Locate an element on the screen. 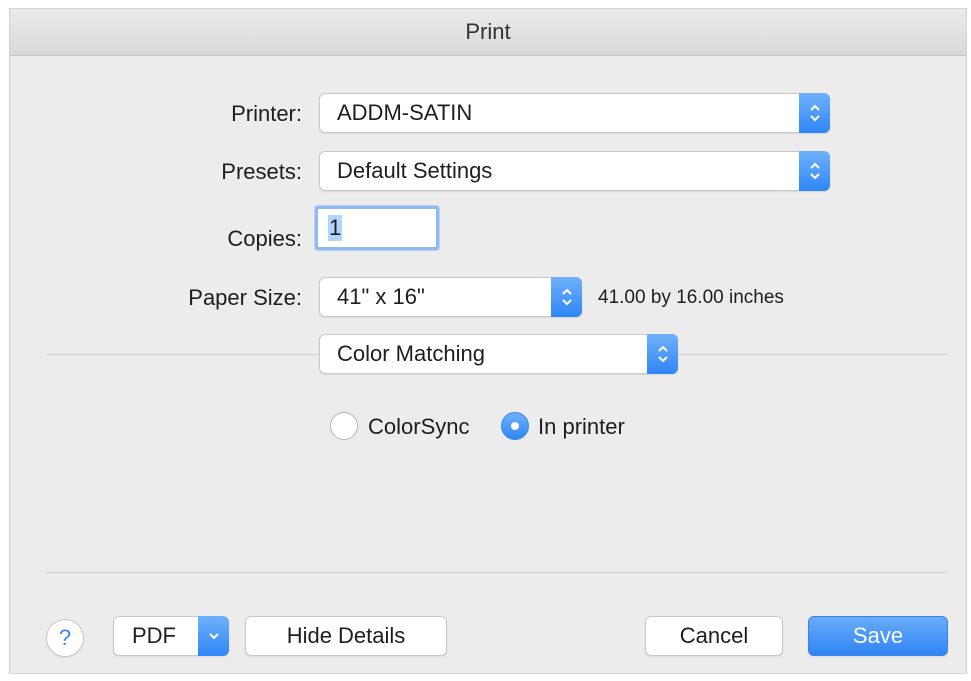  colorsync-label: ColorSync is located at coordinates (418, 427).